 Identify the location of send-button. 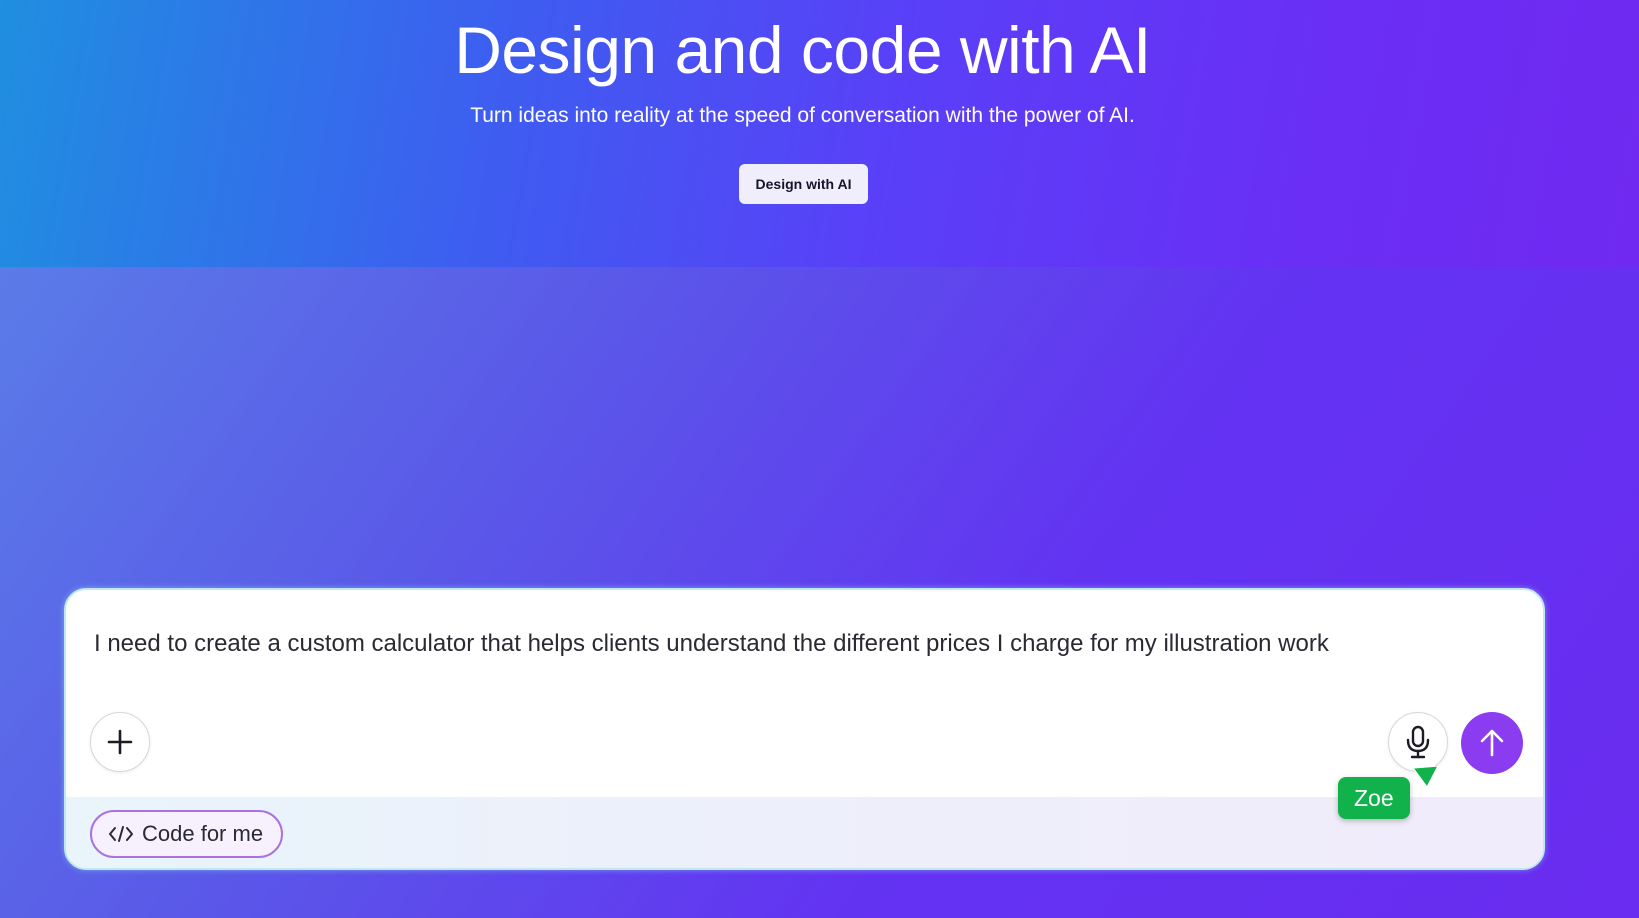
(1492, 743).